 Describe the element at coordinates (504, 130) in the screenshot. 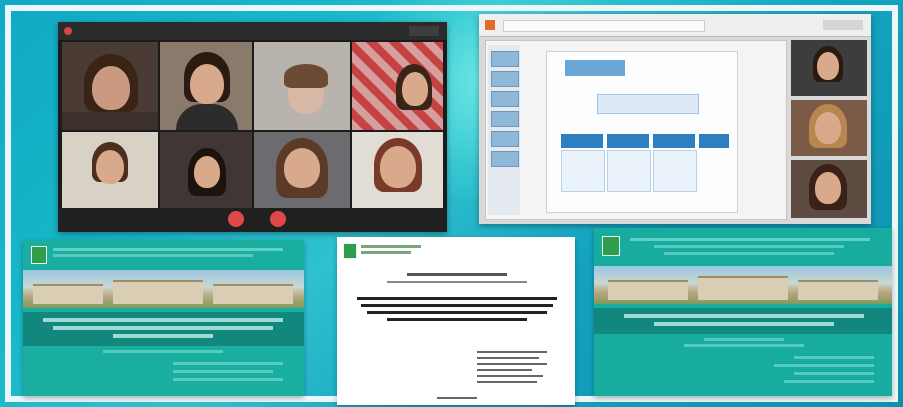

I see `slide-thumbnails` at that location.